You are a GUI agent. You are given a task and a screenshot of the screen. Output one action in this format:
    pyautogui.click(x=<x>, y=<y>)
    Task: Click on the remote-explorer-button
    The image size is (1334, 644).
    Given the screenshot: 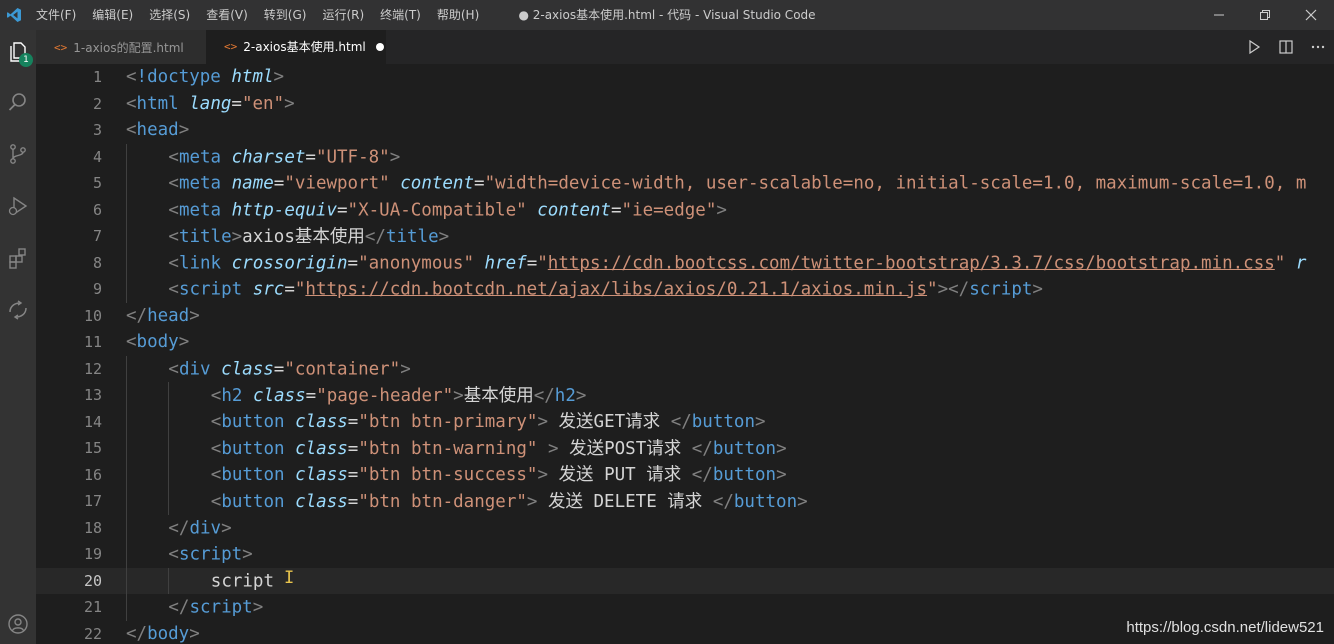 What is the action you would take?
    pyautogui.click(x=18, y=310)
    